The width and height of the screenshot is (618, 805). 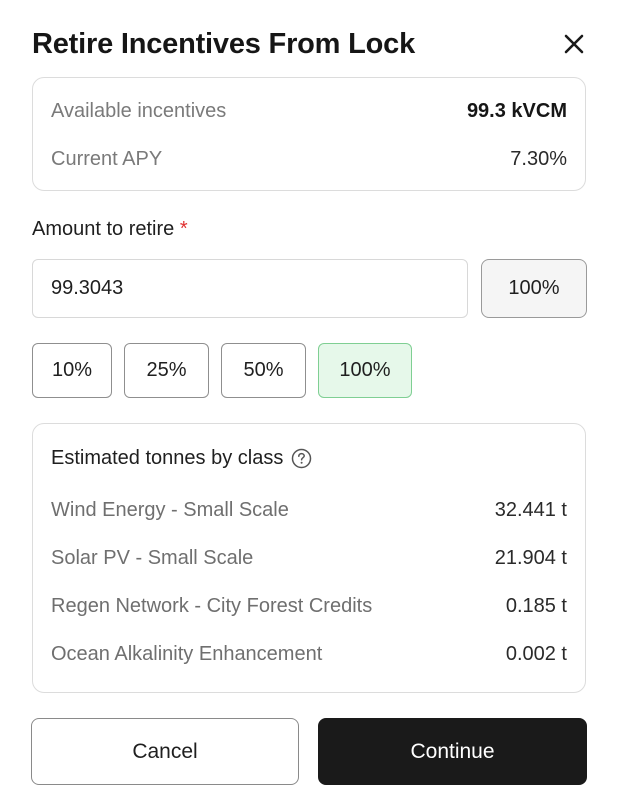 I want to click on tonnes-class-value: 0.002 t, so click(x=536, y=653).